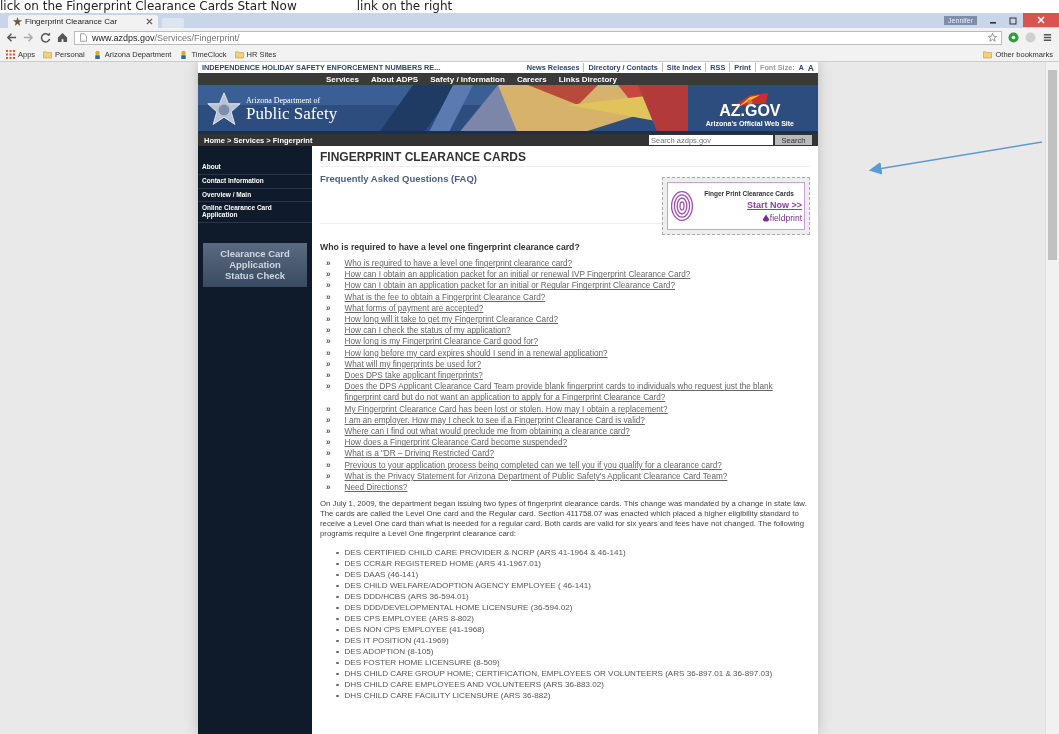  I want to click on start-now-link: Start Now >>, so click(774, 204).